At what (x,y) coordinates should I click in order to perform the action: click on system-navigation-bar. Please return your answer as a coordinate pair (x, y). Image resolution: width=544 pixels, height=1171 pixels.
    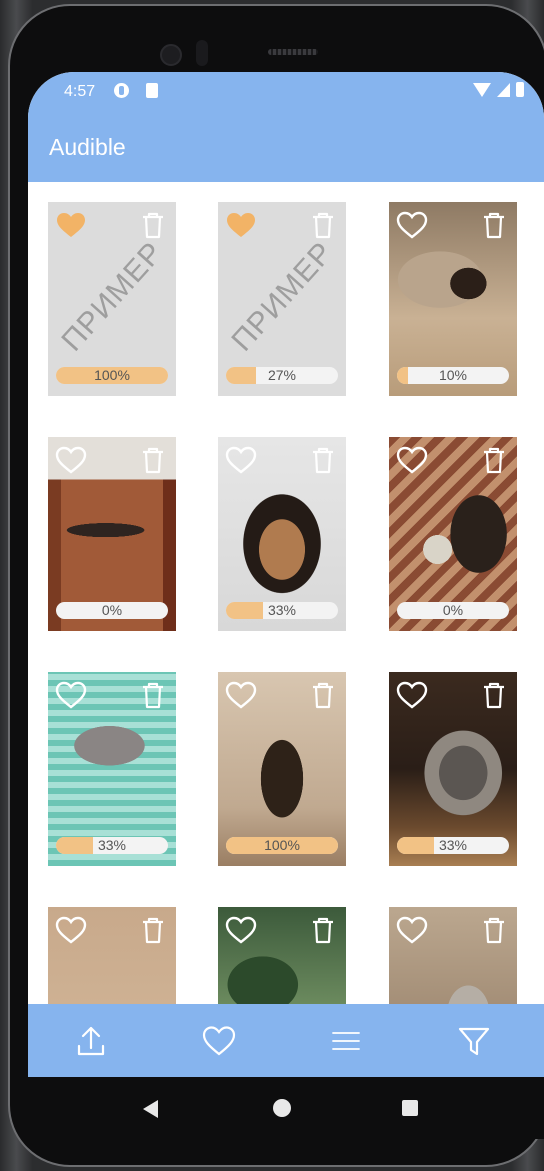
    Looking at the image, I should click on (286, 1108).